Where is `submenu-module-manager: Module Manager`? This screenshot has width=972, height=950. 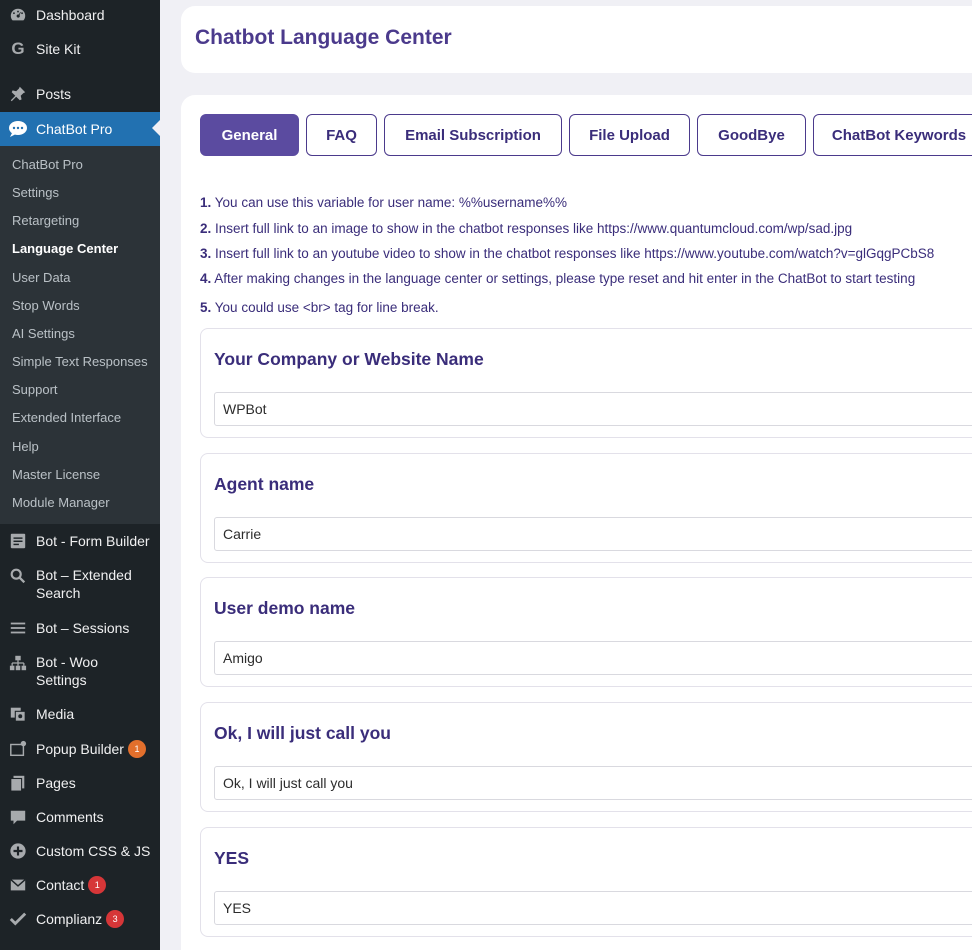 submenu-module-manager: Module Manager is located at coordinates (61, 502).